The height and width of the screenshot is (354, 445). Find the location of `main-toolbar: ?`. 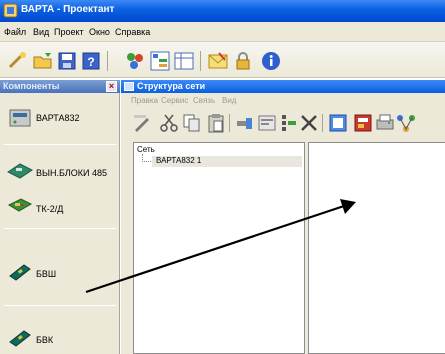

main-toolbar: ? is located at coordinates (222, 60).